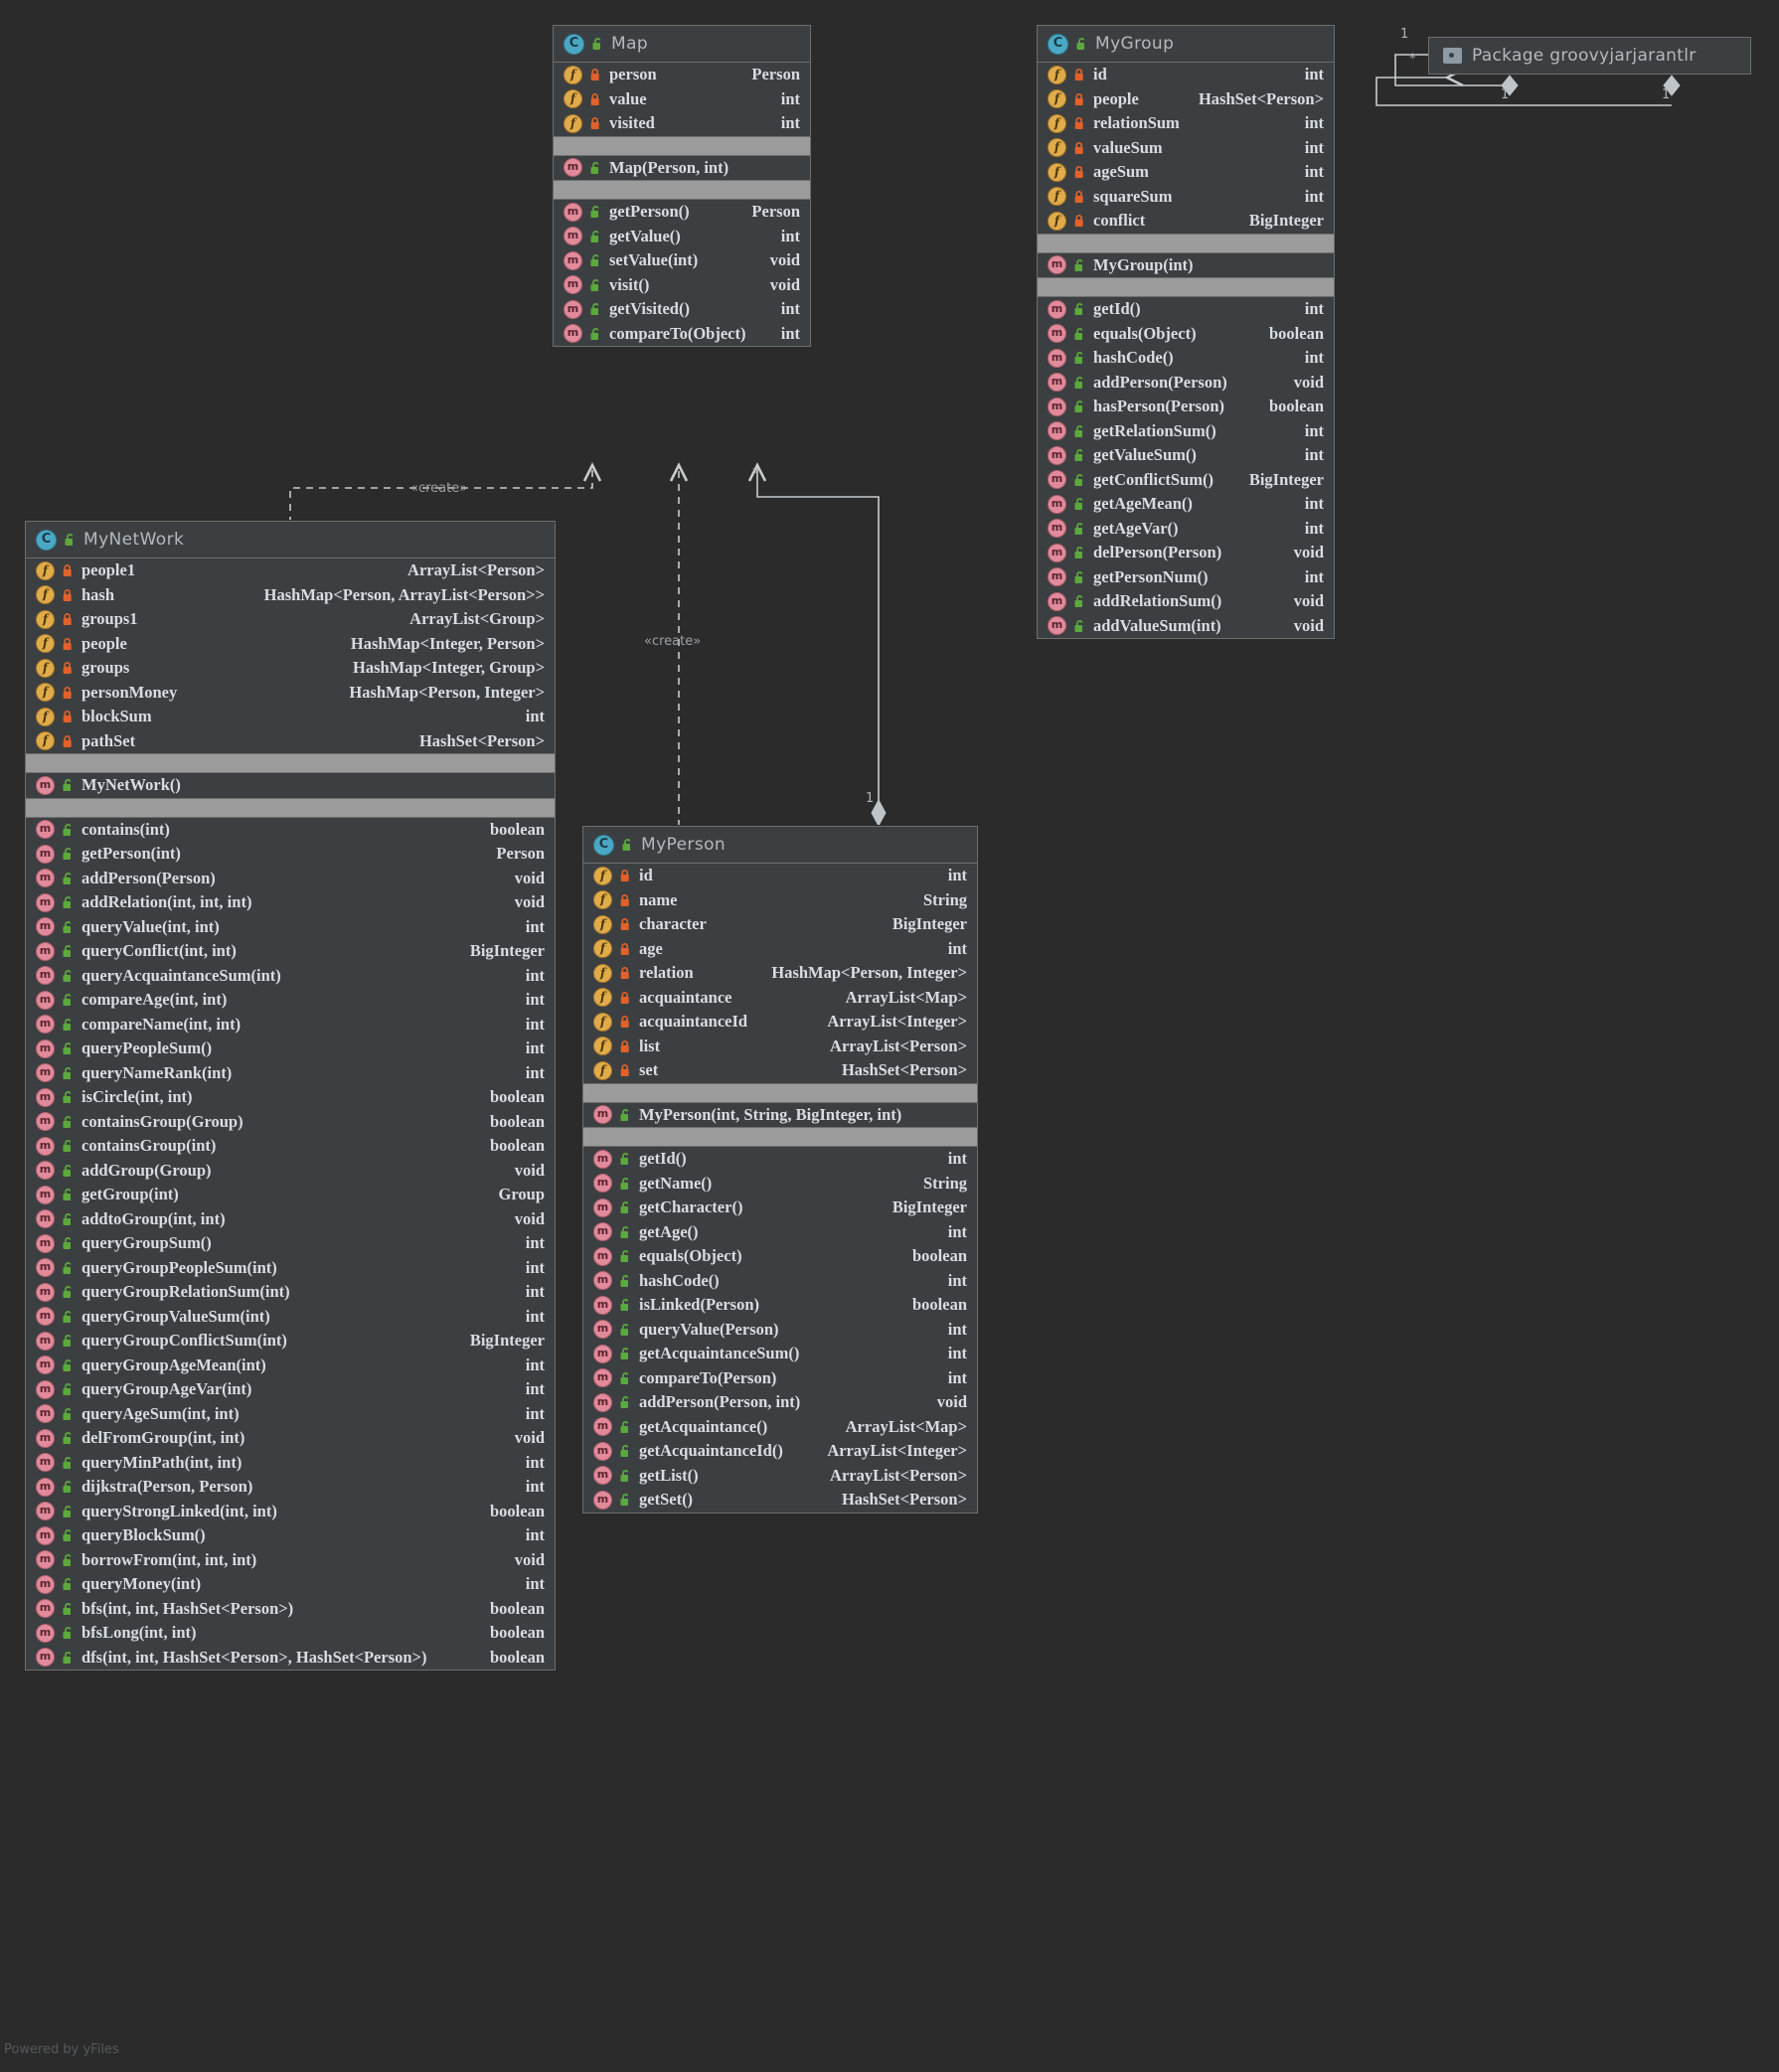 This screenshot has width=1779, height=2072. Describe the element at coordinates (682, 99) in the screenshot. I see `class-field-row: f value int` at that location.